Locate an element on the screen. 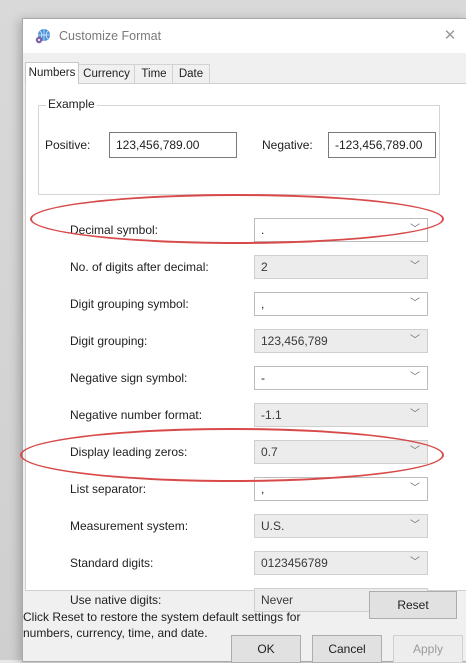 Image resolution: width=466 pixels, height=663 pixels. leading-zeros-combo: 0.7 ﹀ is located at coordinates (341, 452).